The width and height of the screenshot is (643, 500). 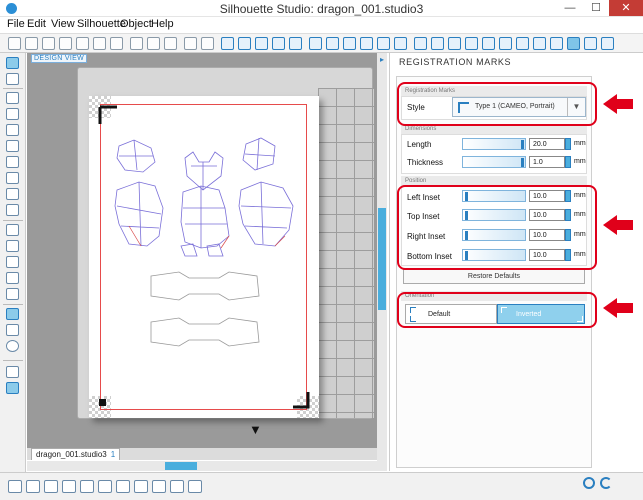 I want to click on menu-object: Object, so click(x=136, y=24).